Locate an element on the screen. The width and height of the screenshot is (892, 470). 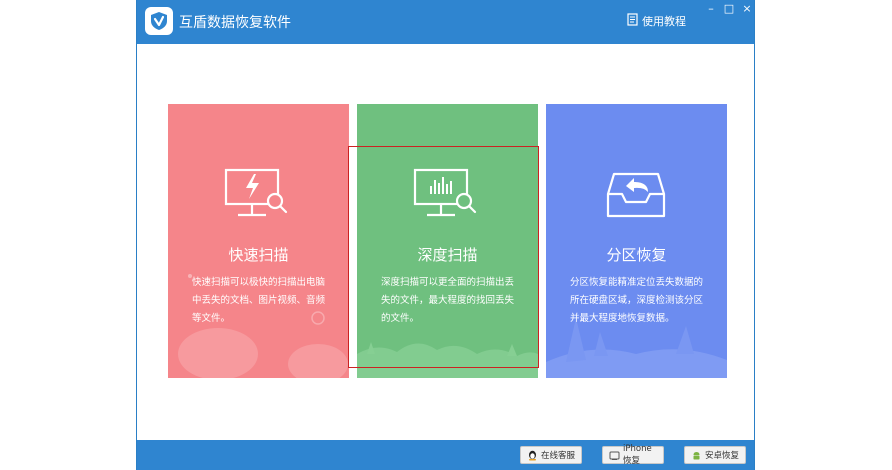
app-title: 互盾数据恢复软件 is located at coordinates (235, 23).